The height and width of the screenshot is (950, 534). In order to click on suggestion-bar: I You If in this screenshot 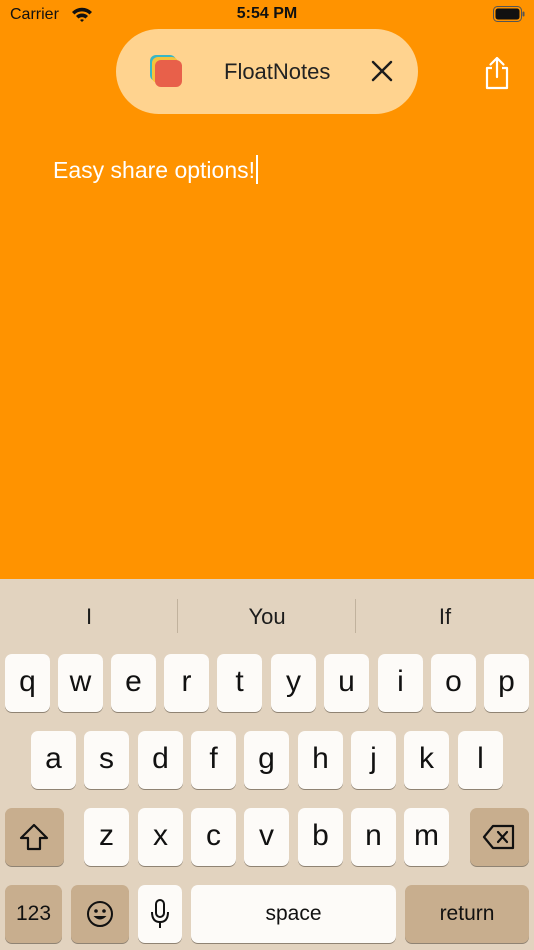, I will do `click(267, 617)`.